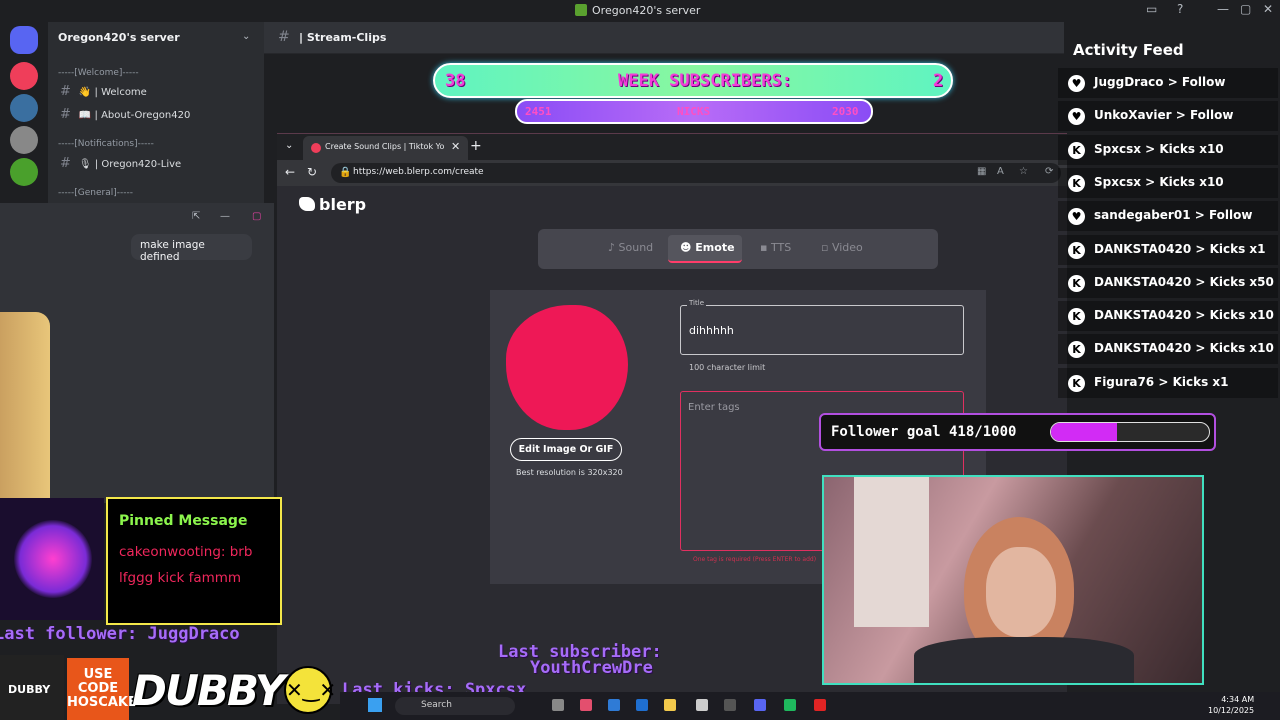  What do you see at coordinates (566, 449) in the screenshot?
I see `edit-image-button: Edit Image Or GIF` at bounding box center [566, 449].